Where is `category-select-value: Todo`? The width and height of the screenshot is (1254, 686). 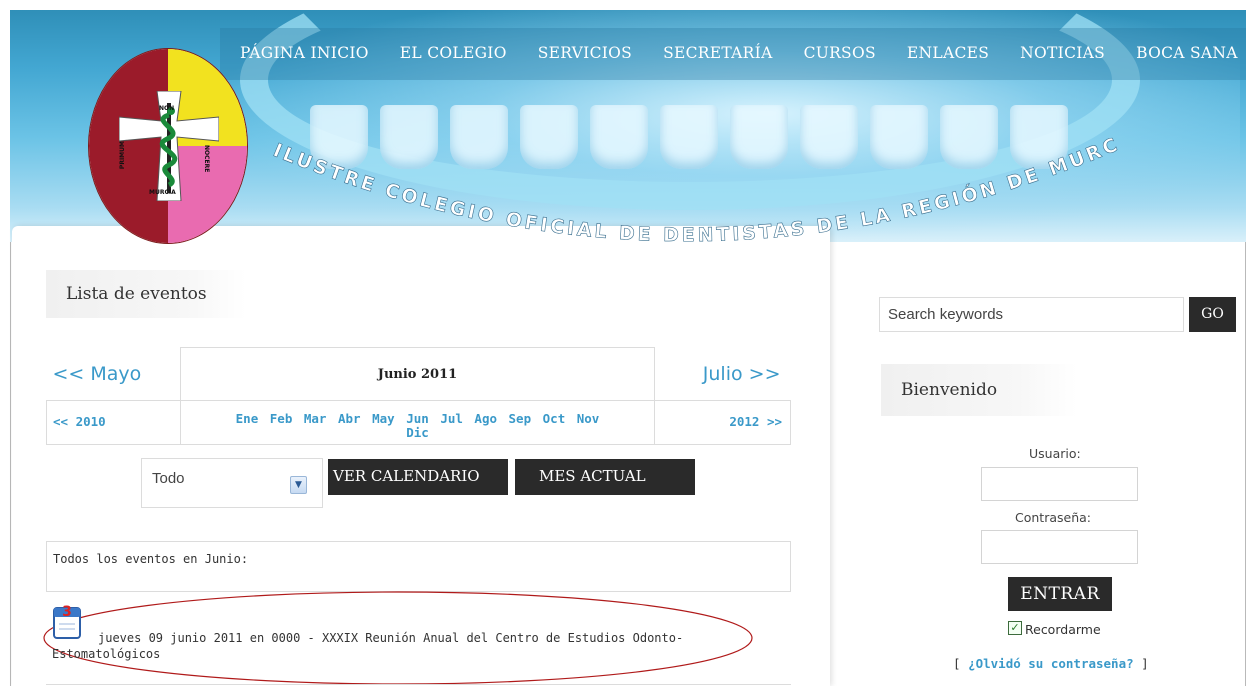 category-select-value: Todo is located at coordinates (168, 478).